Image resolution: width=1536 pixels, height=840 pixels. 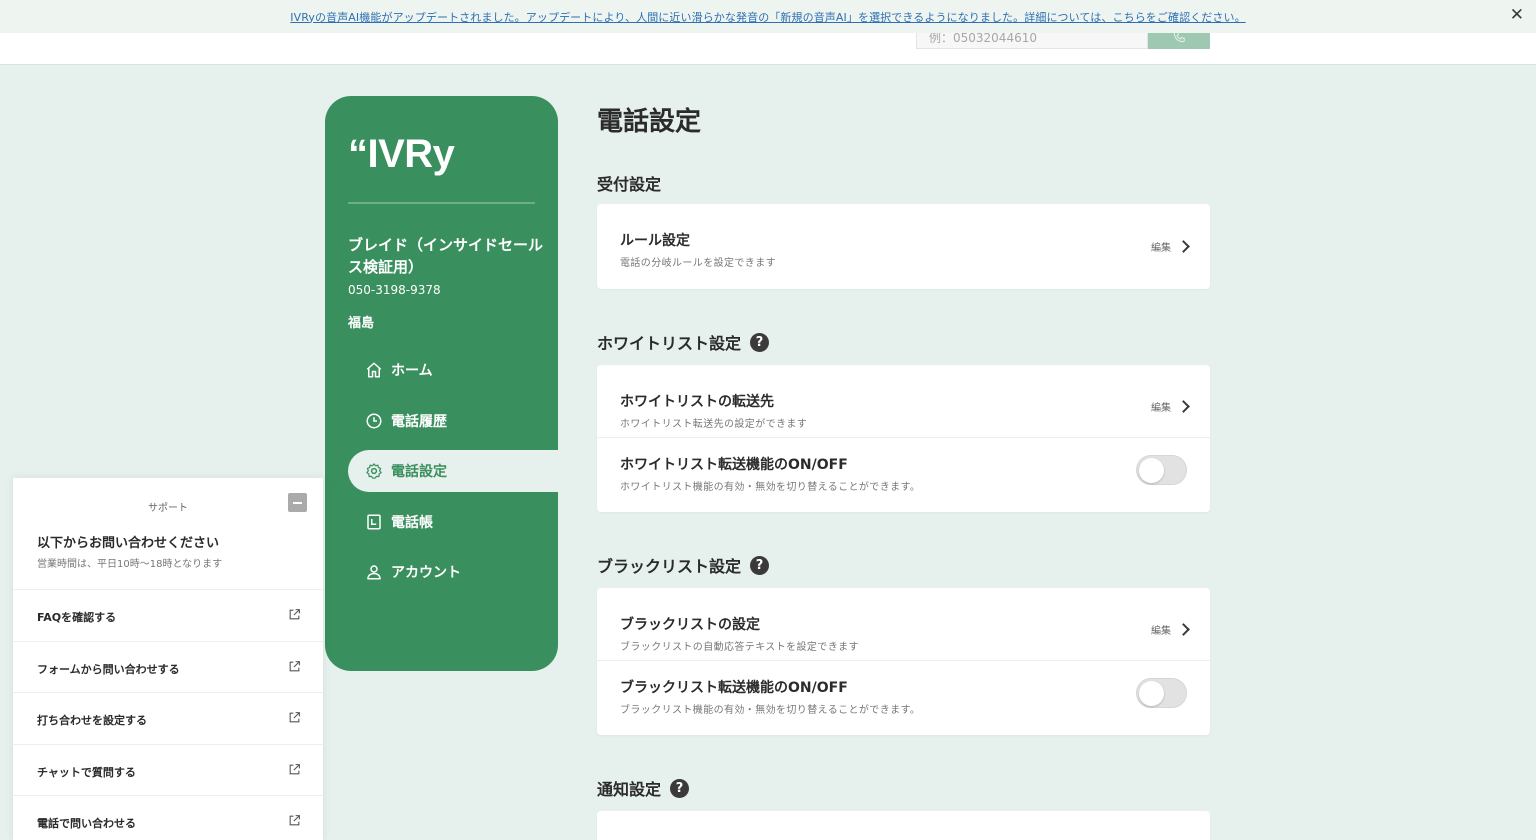 What do you see at coordinates (770, 487) in the screenshot?
I see `row-description: ホワイトリスト機能の有効・無効を切り替えることができます。` at bounding box center [770, 487].